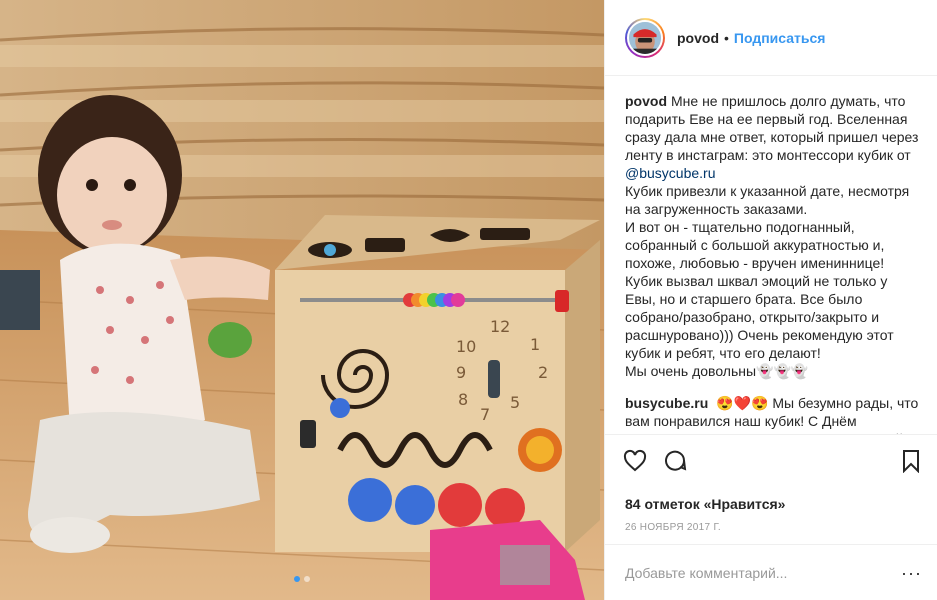  Describe the element at coordinates (500, 326) in the screenshot. I see `svg-text: 12` at that location.